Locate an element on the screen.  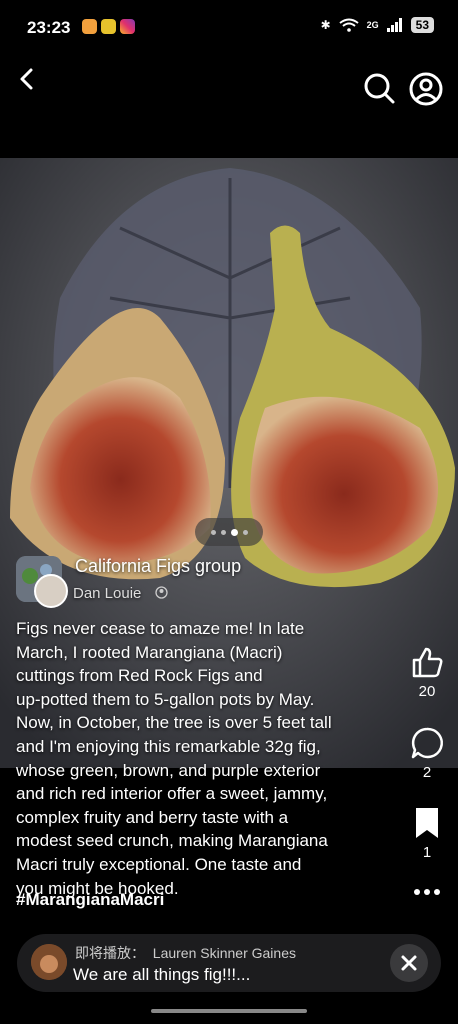
player-artist: Lauren Skinner Gaines is located at coordinates (224, 953).